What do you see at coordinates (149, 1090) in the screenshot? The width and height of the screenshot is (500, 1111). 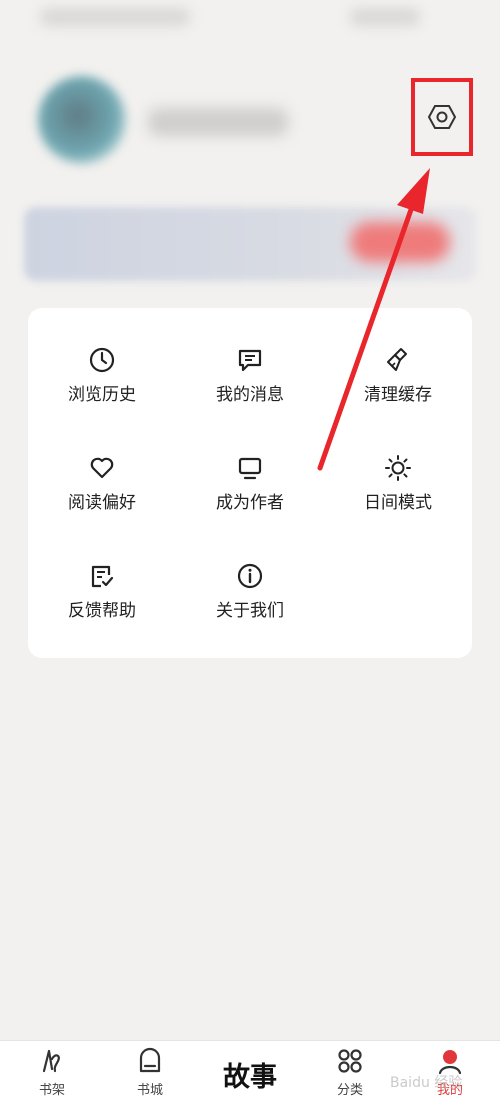 I see `tab-label: 书城` at bounding box center [149, 1090].